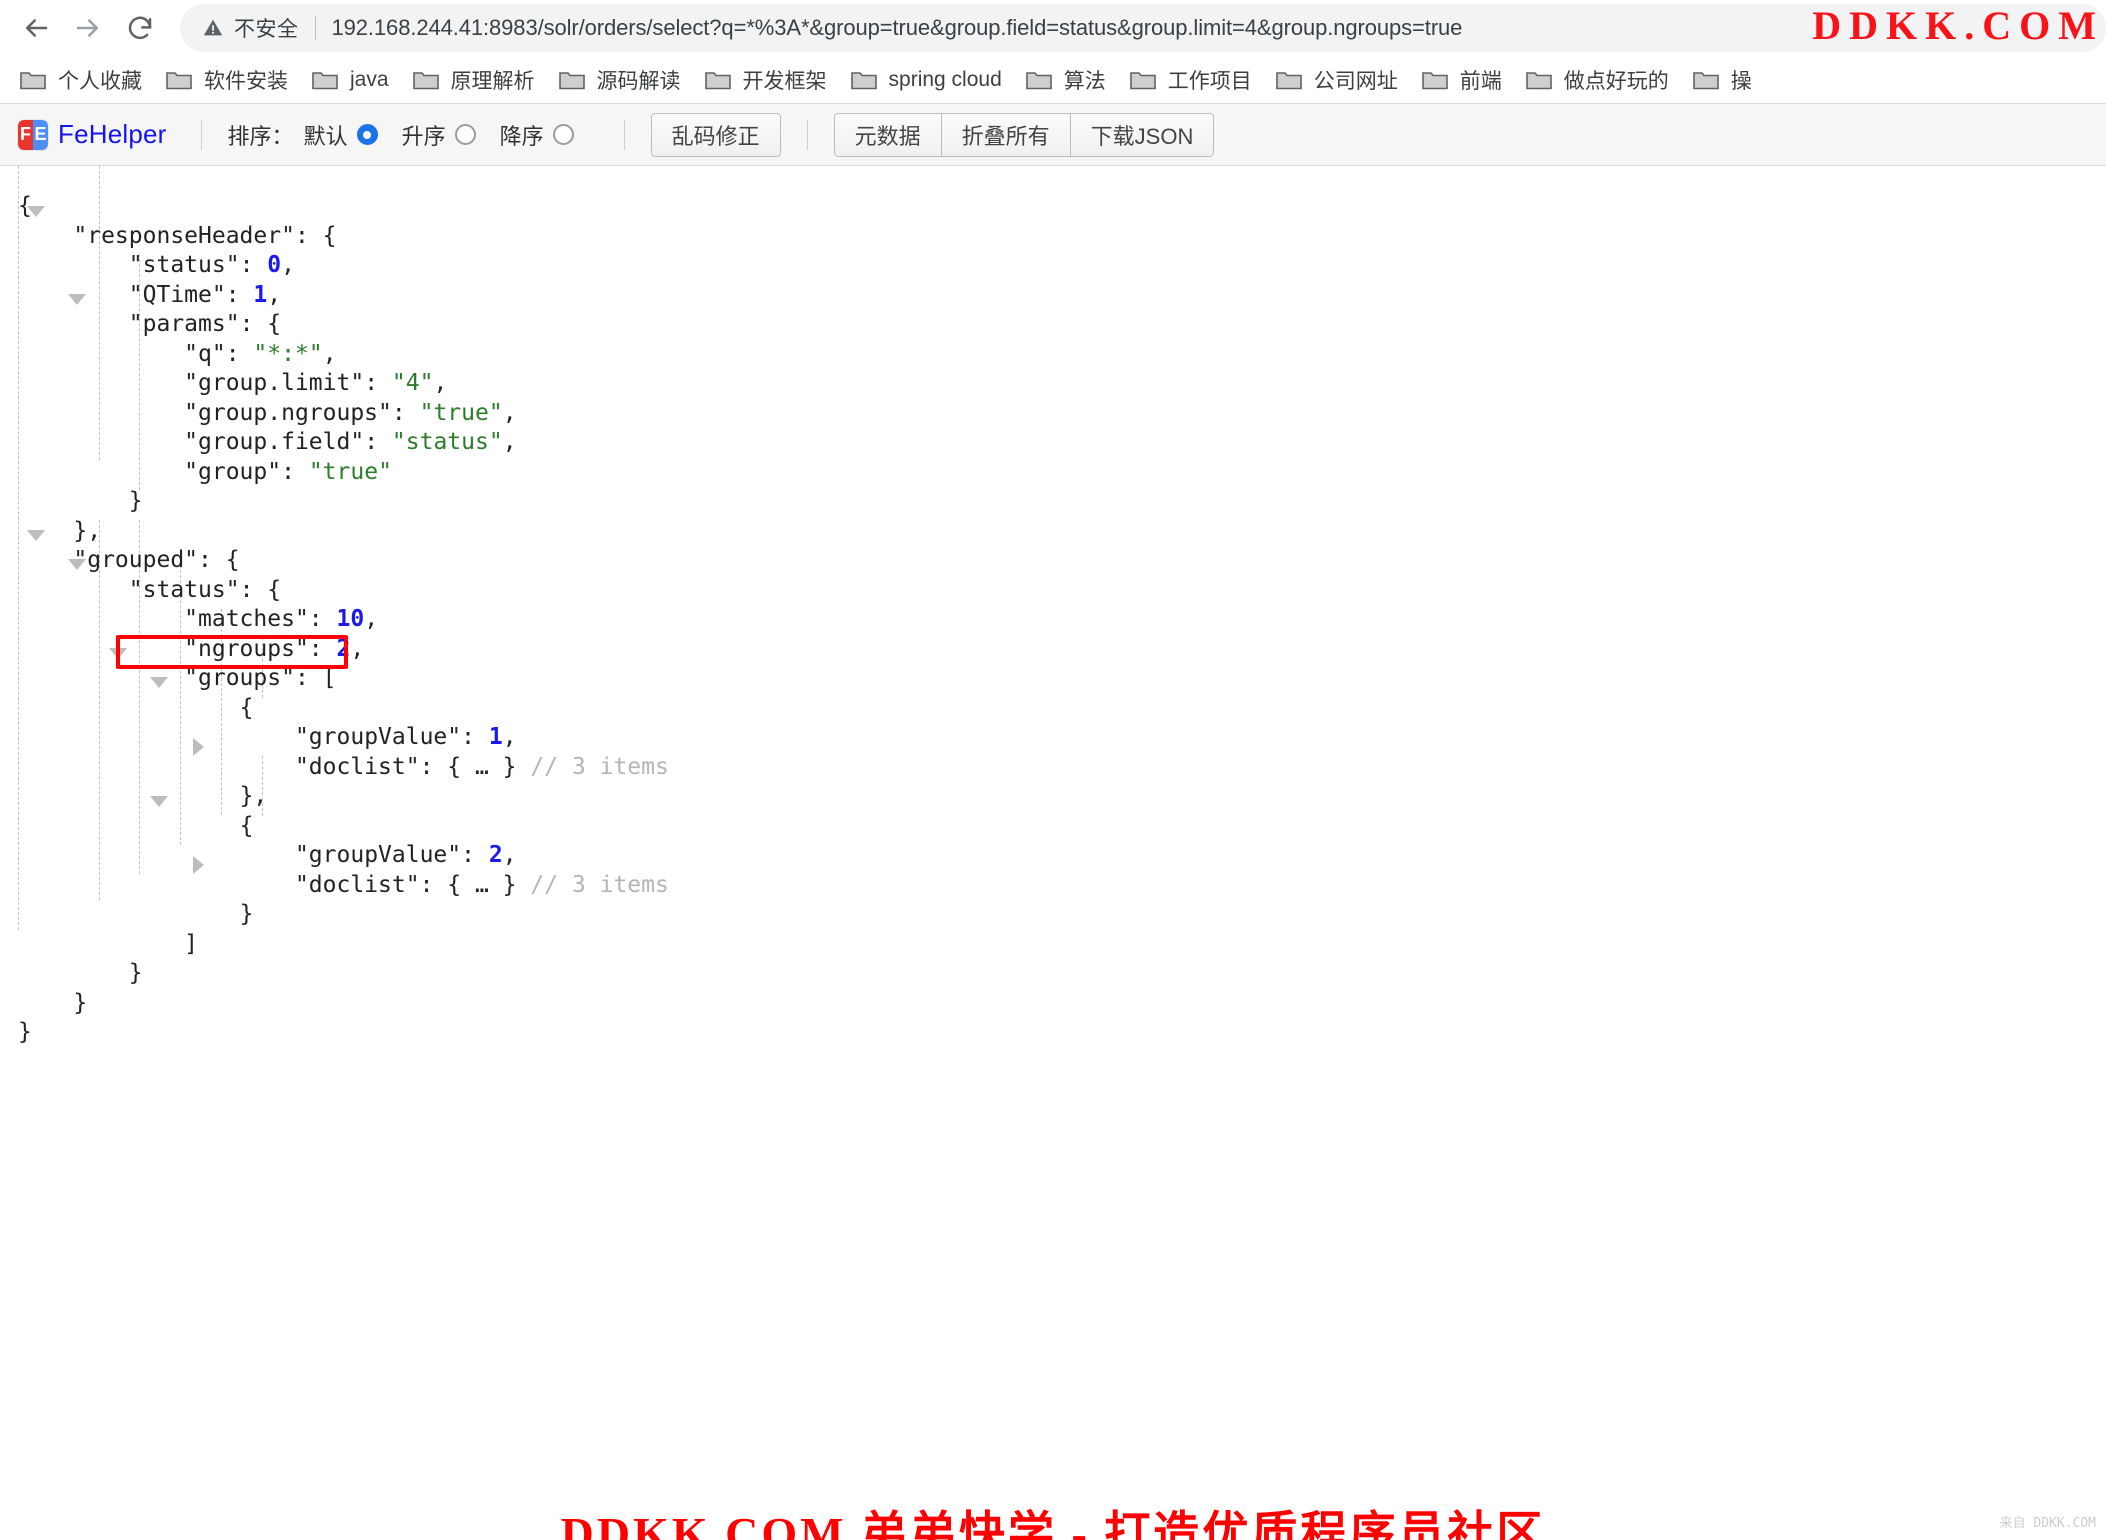 The width and height of the screenshot is (2106, 1540). I want to click on bookmark-item: 公司网址, so click(1337, 80).